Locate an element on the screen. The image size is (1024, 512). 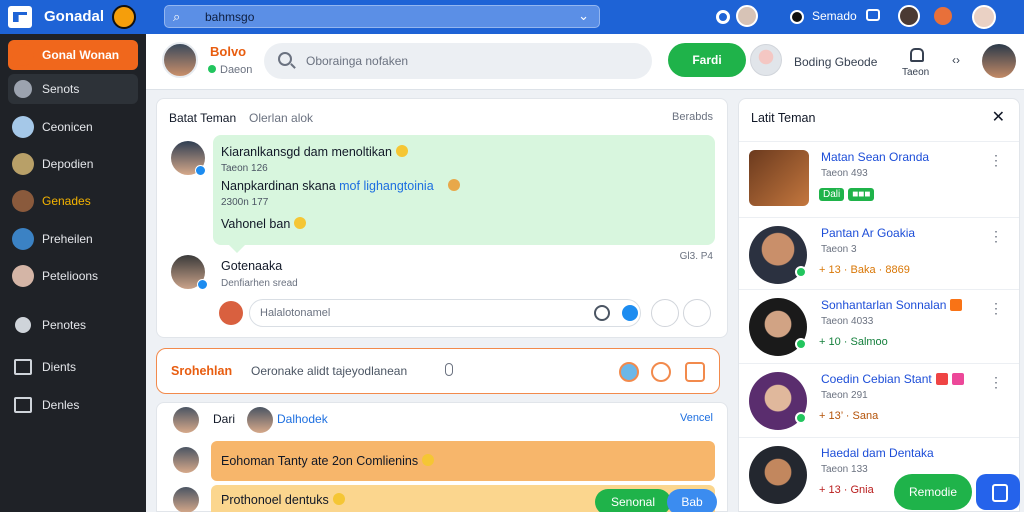
sidebar-item-label: Dients is located at coordinates (59, 367).